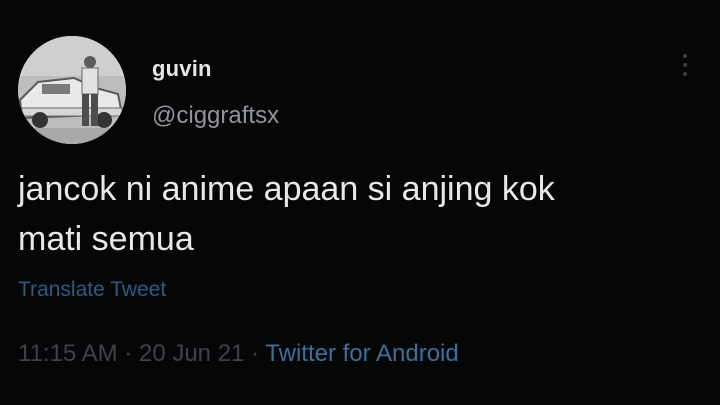  I want to click on tweet-time: 11:15 AM, so click(68, 353).